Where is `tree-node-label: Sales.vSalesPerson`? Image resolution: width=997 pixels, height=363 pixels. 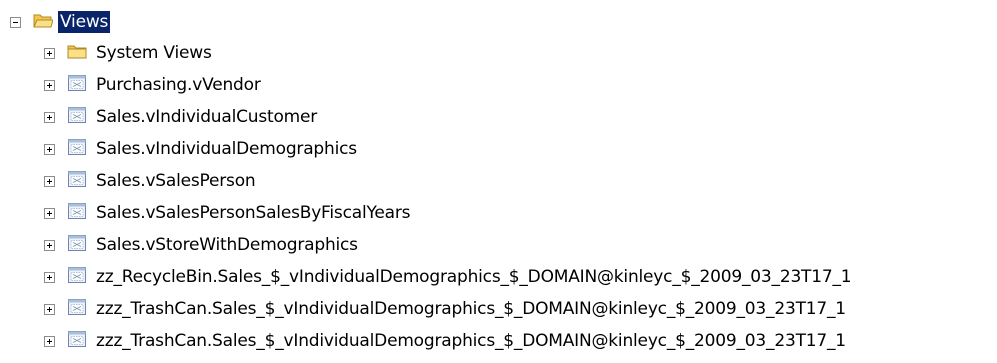
tree-node-label: Sales.vSalesPerson is located at coordinates (176, 181).